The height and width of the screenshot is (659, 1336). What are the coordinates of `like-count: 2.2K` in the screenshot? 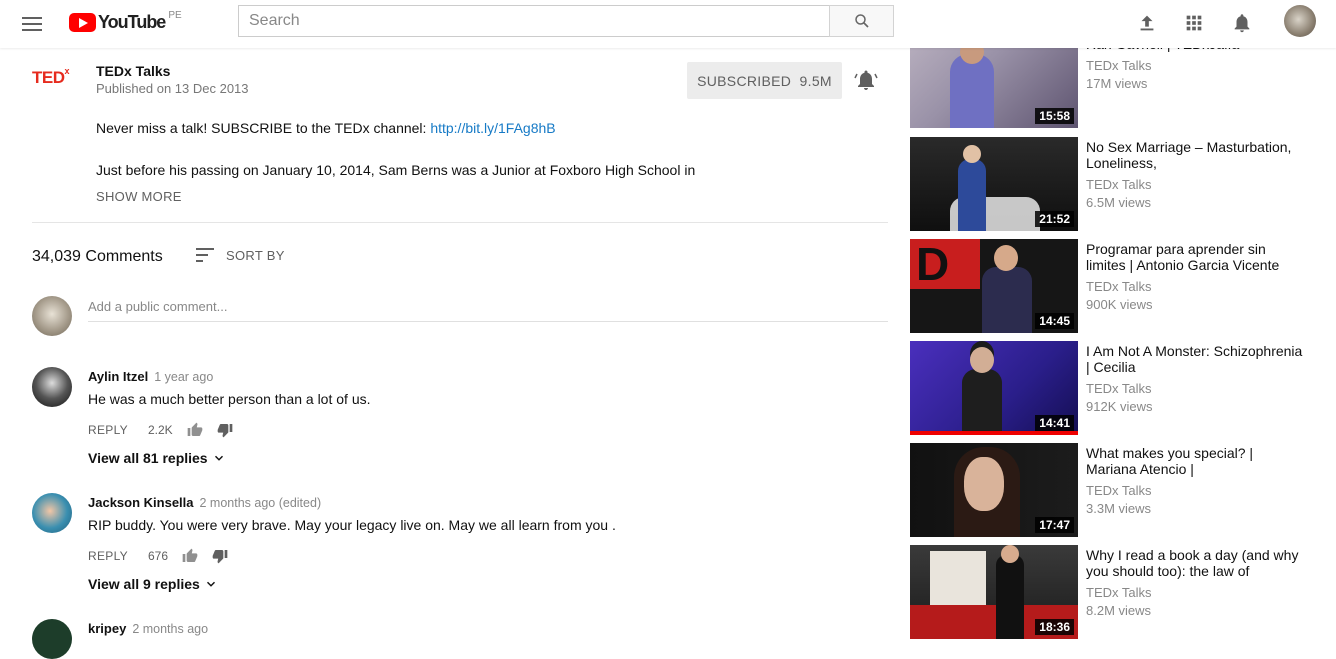 It's located at (160, 430).